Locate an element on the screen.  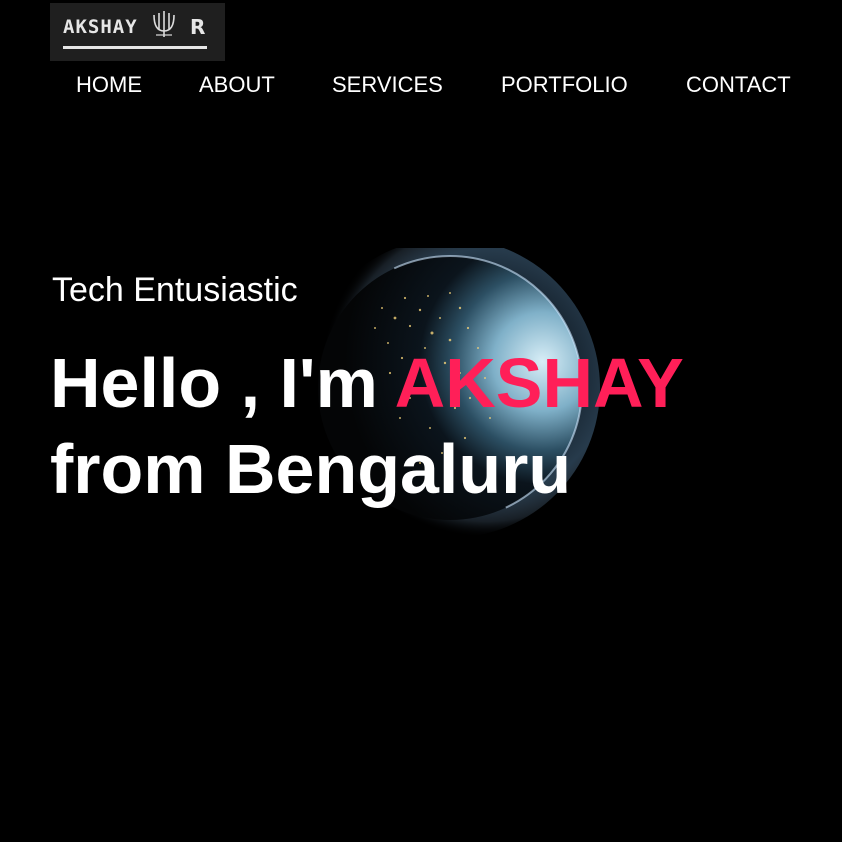
nav-item-services: SERVICES is located at coordinates (387, 85).